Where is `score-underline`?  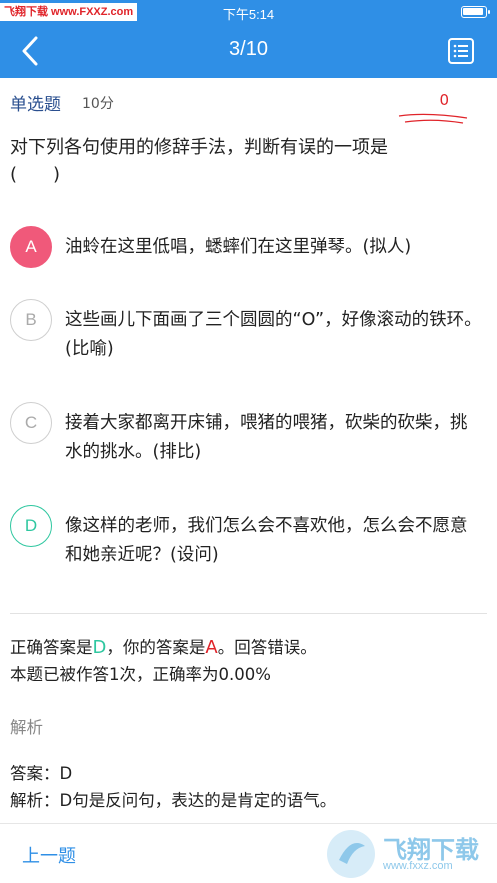 score-underline is located at coordinates (433, 118).